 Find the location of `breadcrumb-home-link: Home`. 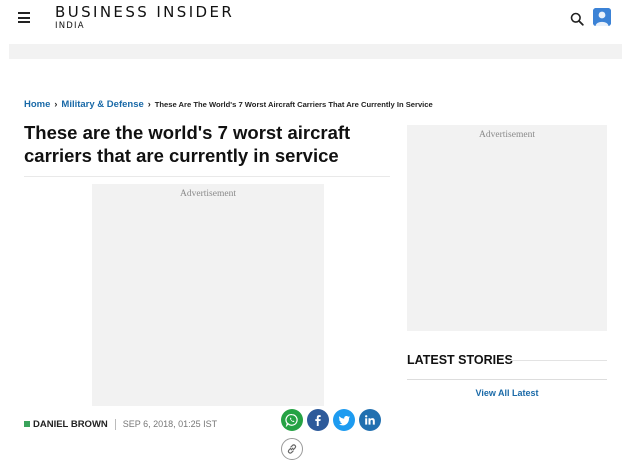

breadcrumb-home-link: Home is located at coordinates (37, 104).